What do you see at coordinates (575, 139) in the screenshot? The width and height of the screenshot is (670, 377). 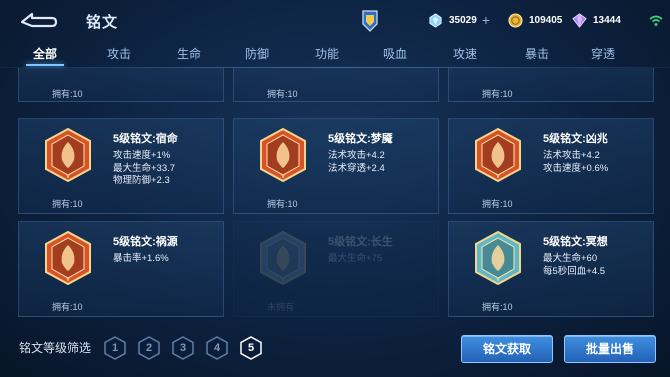 I see `inscription-name: 5级铭文:凶兆` at bounding box center [575, 139].